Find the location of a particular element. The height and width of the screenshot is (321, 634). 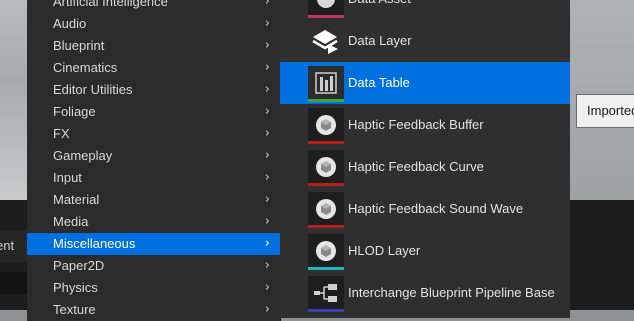

asset-item-label: Data Table is located at coordinates (379, 82).